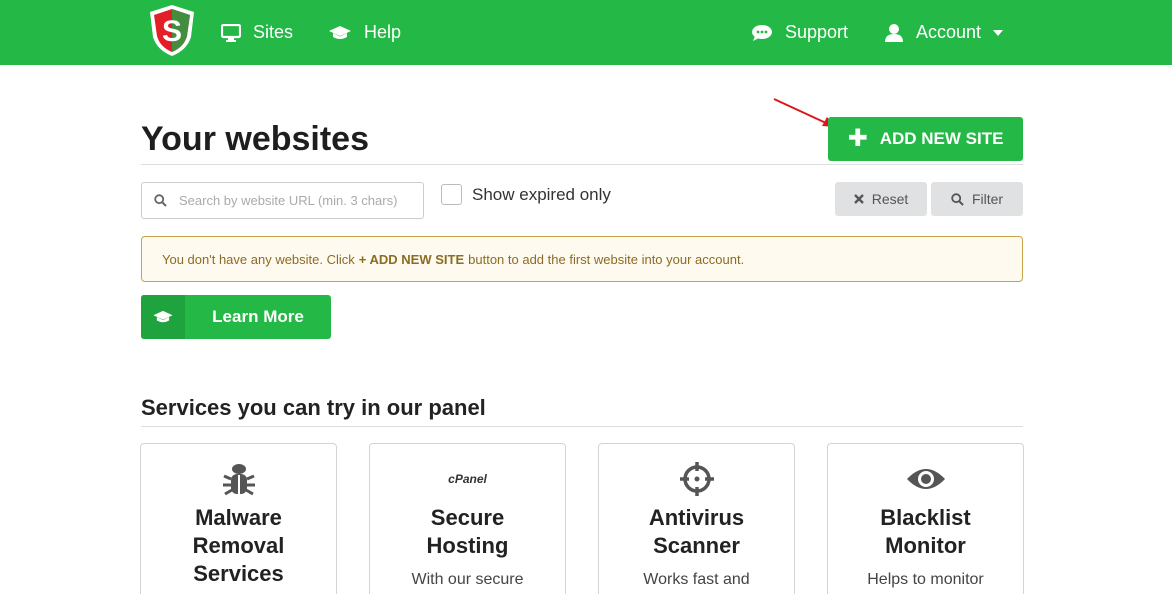  What do you see at coordinates (467, 531) in the screenshot?
I see `service-title: Secure Hosting` at bounding box center [467, 531].